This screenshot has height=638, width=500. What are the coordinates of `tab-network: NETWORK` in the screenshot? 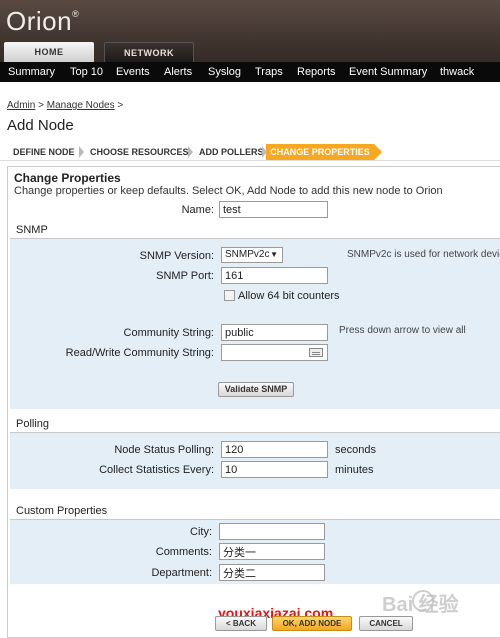 It's located at (149, 52).